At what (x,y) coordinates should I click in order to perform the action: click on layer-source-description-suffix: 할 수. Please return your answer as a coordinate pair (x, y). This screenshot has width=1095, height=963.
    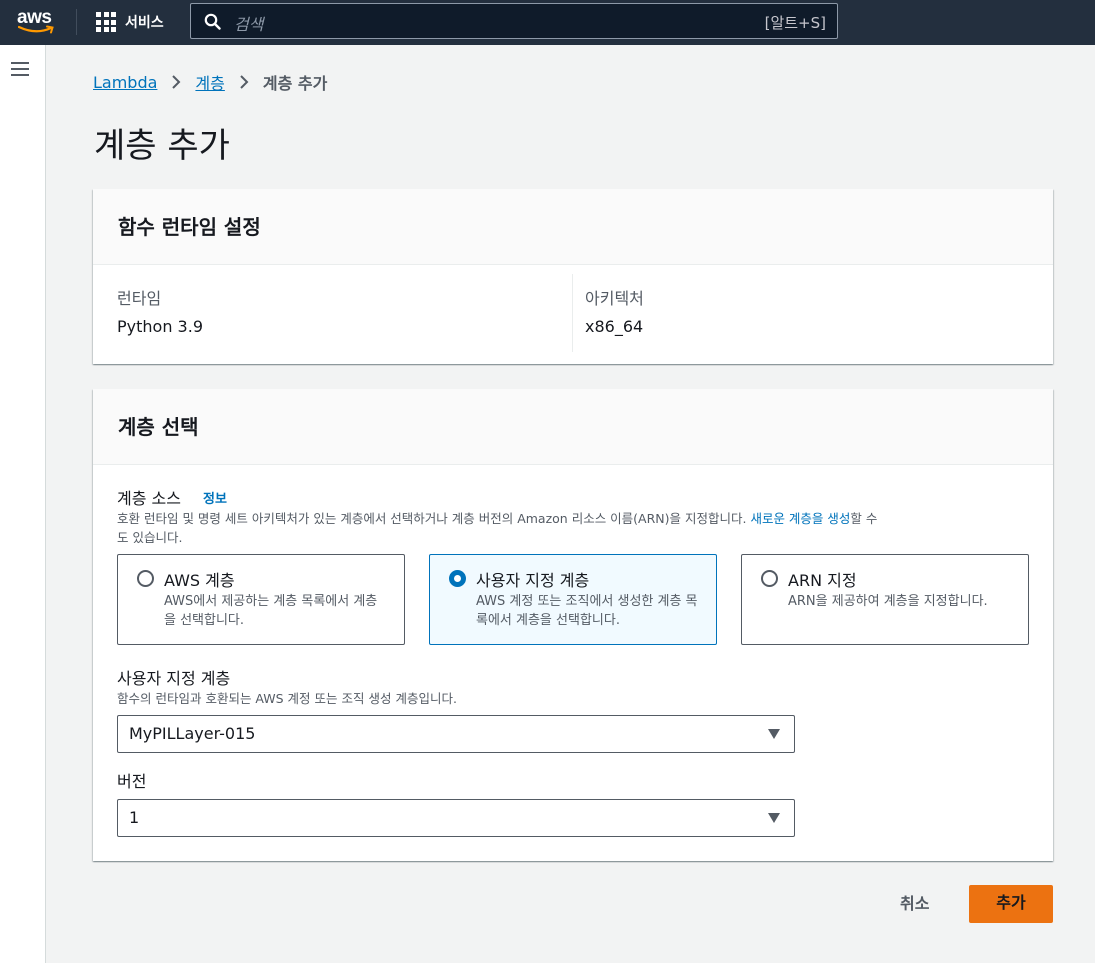
    Looking at the image, I should click on (864, 518).